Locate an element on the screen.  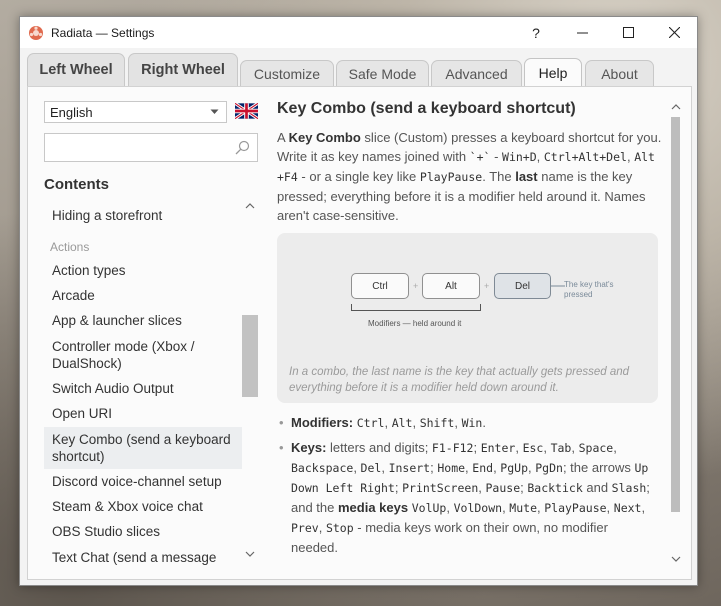
caption-buttons: ? is located at coordinates (605, 32).